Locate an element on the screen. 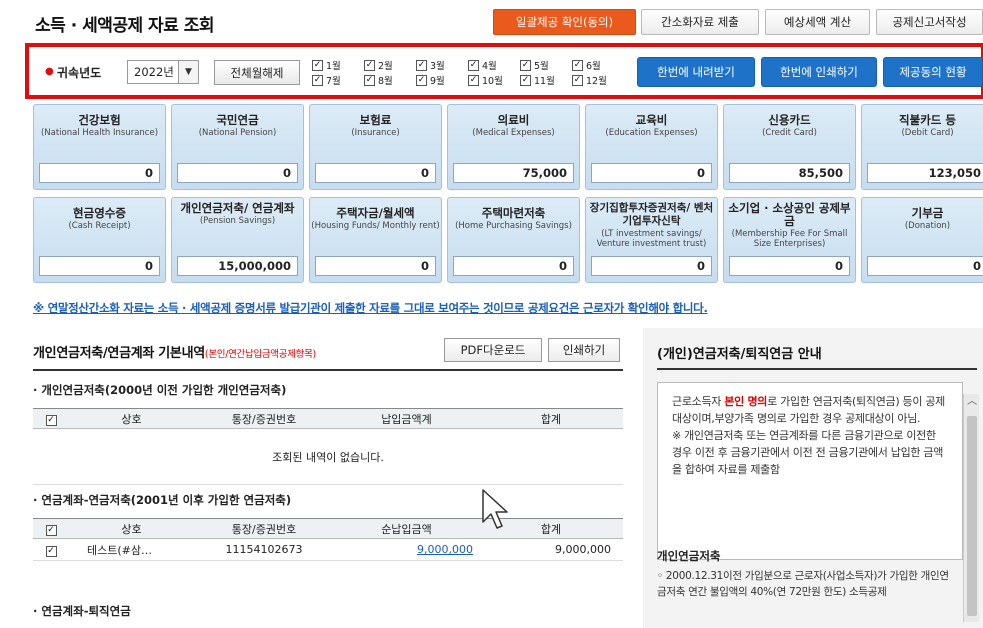 The height and width of the screenshot is (628, 983). mouse-cursor-icon is located at coordinates (495, 509).